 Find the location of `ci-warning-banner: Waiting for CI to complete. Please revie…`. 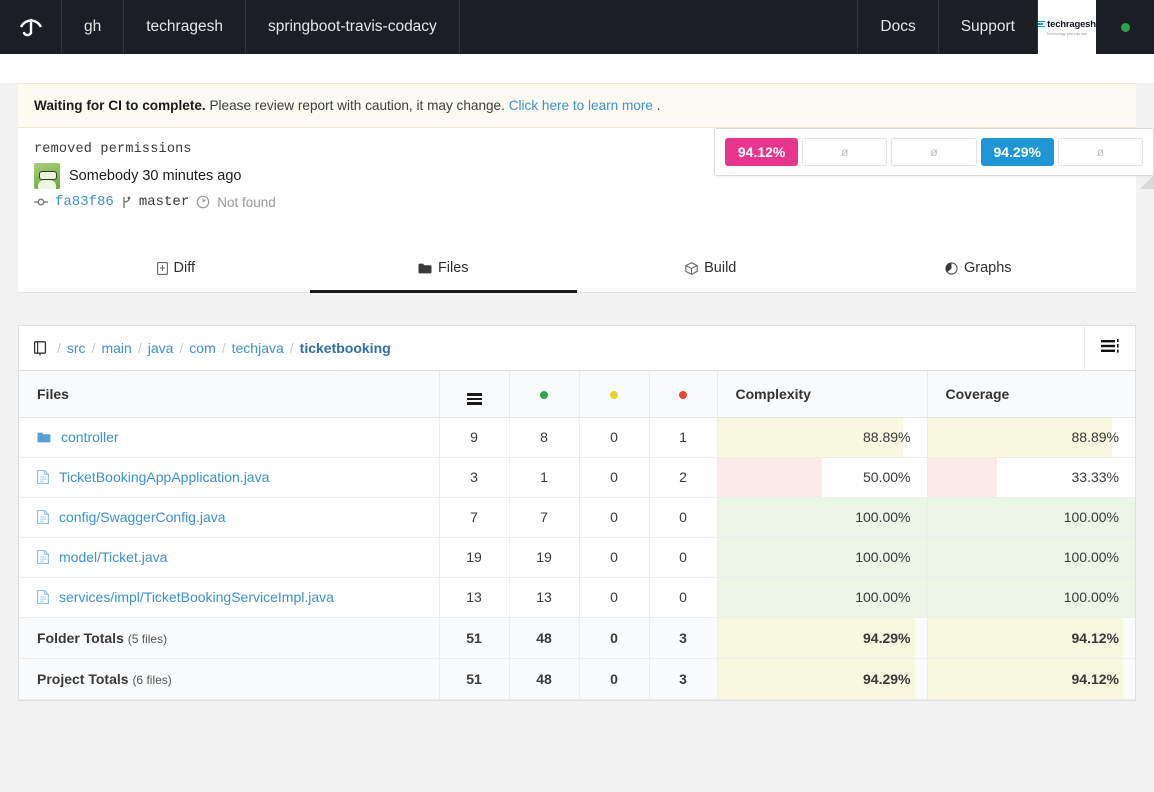

ci-warning-banner: Waiting for CI to complete. Please revie… is located at coordinates (577, 105).